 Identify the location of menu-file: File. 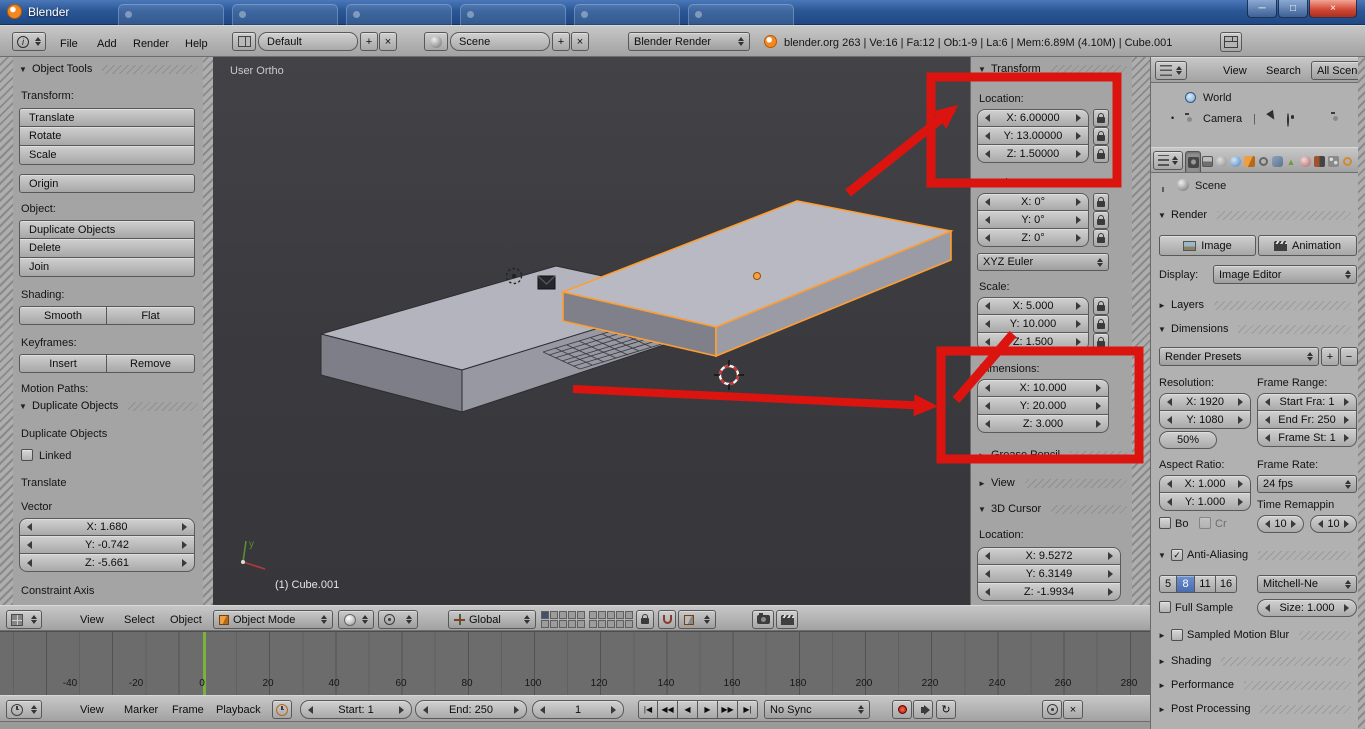
(69, 44).